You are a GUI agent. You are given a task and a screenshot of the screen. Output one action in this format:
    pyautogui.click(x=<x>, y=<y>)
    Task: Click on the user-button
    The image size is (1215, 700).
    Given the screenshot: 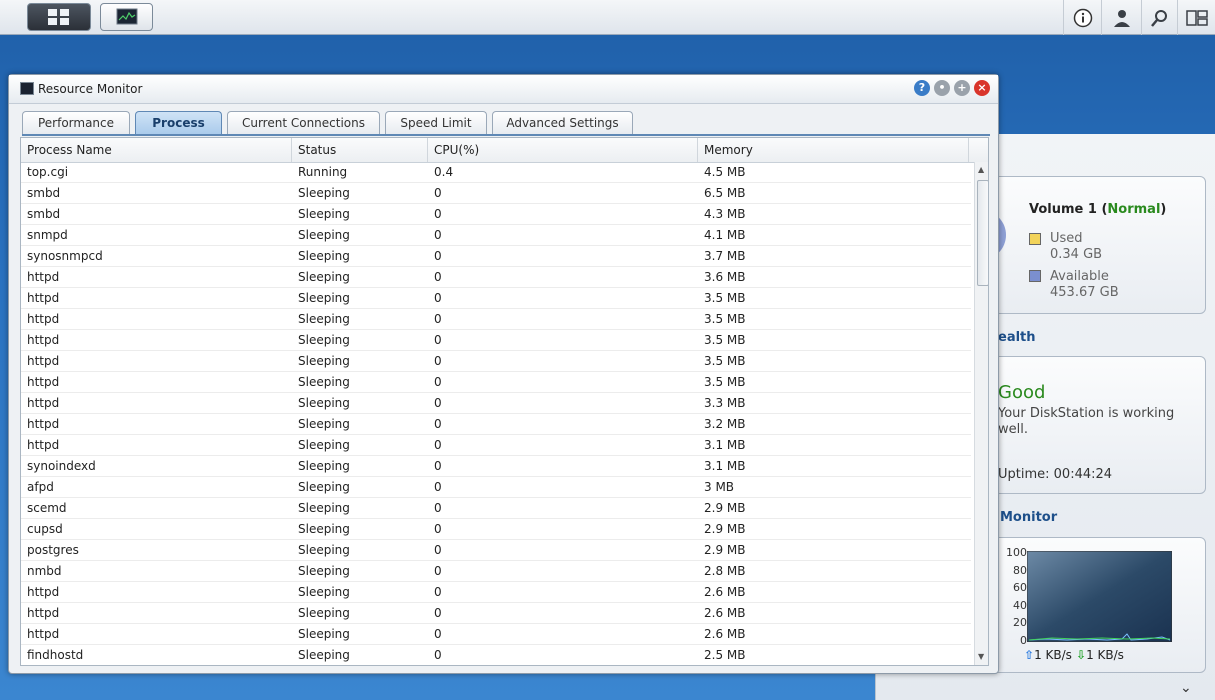 What is the action you would take?
    pyautogui.click(x=1121, y=17)
    